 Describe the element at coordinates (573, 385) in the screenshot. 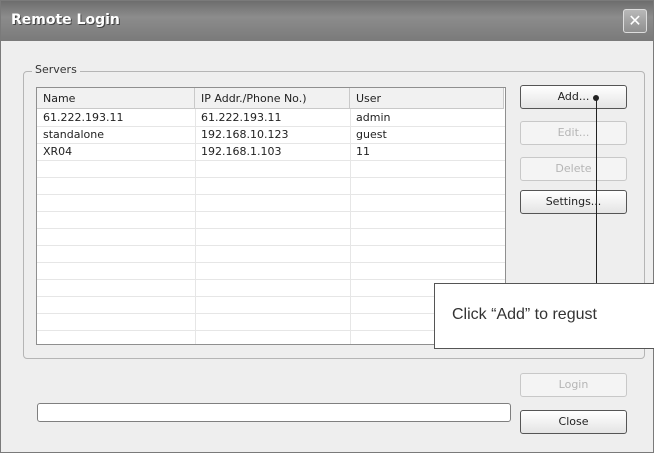

I see `login-button: Login` at that location.